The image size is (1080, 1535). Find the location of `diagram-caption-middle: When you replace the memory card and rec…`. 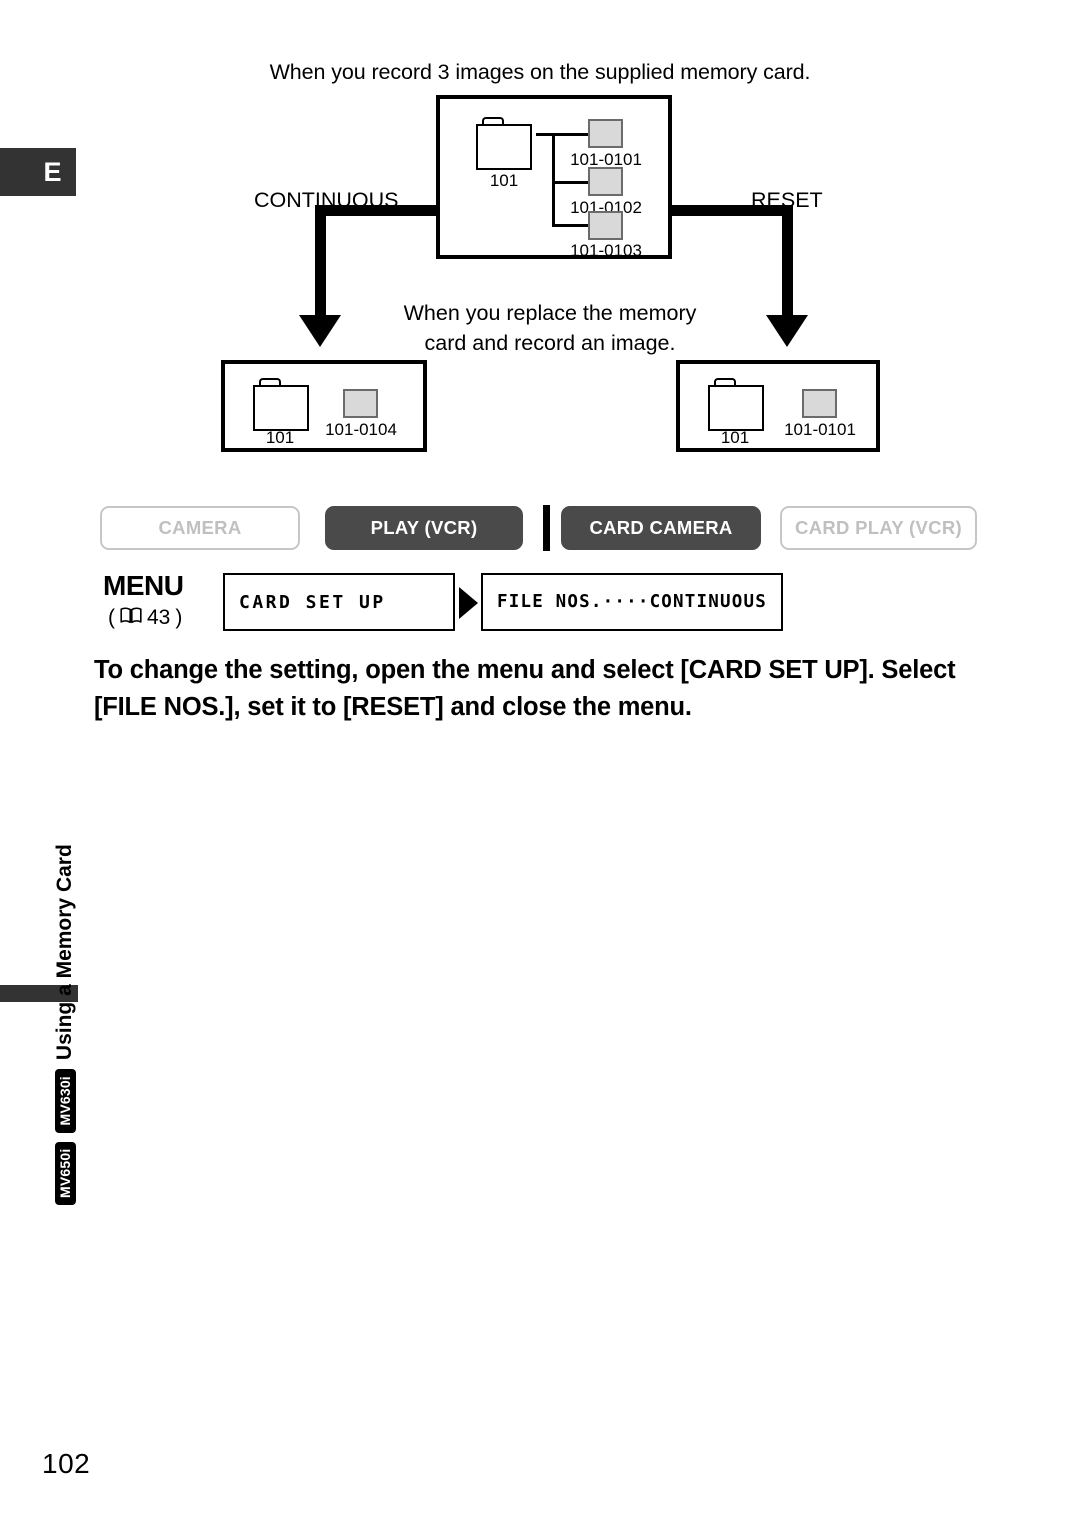

diagram-caption-middle: When you replace the memory card and rec… is located at coordinates (550, 328).